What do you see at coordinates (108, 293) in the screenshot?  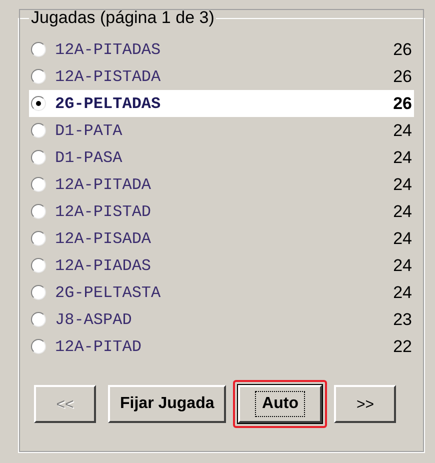 I see `play-word: 2G-PELTASTA` at bounding box center [108, 293].